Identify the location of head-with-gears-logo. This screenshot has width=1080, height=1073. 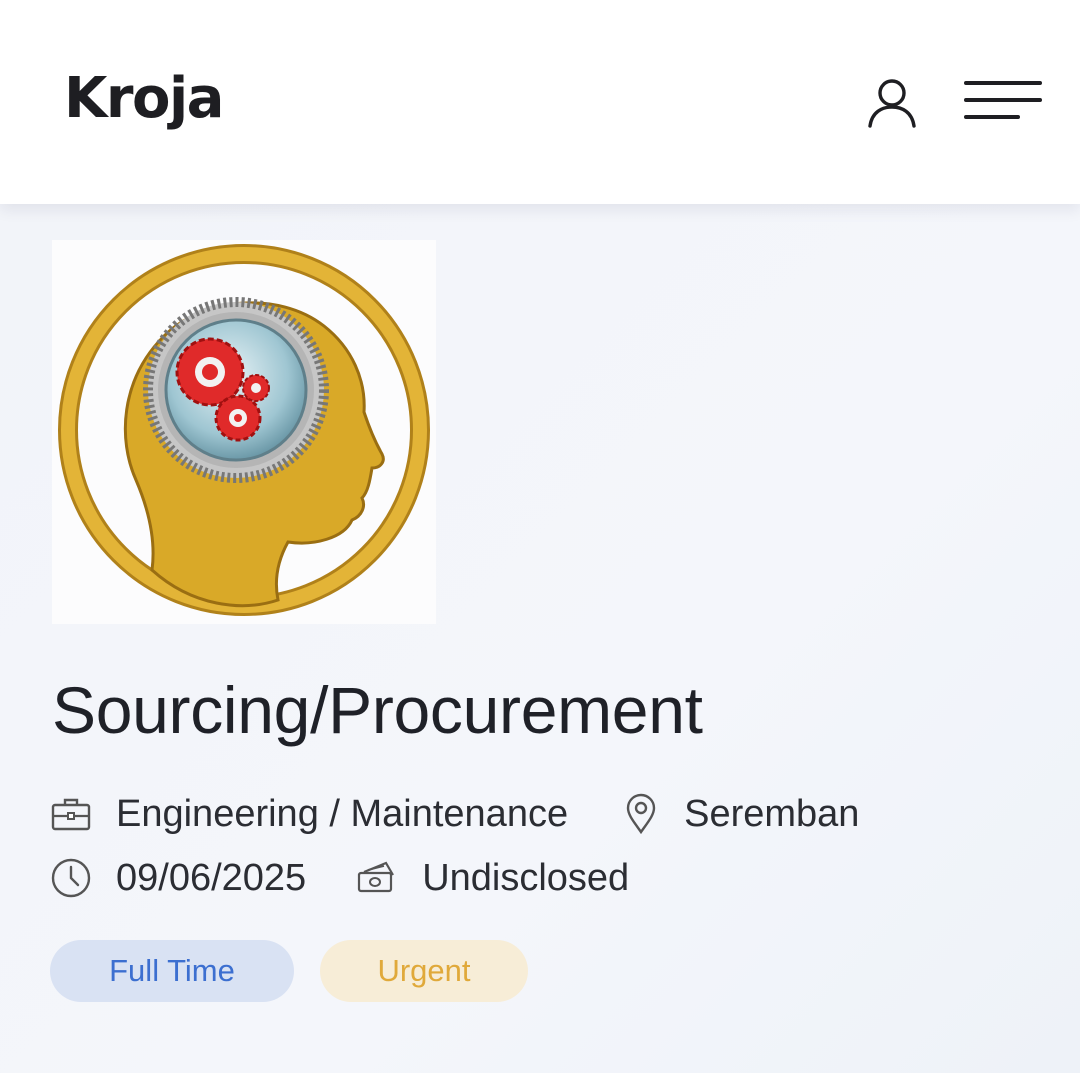
(244, 430).